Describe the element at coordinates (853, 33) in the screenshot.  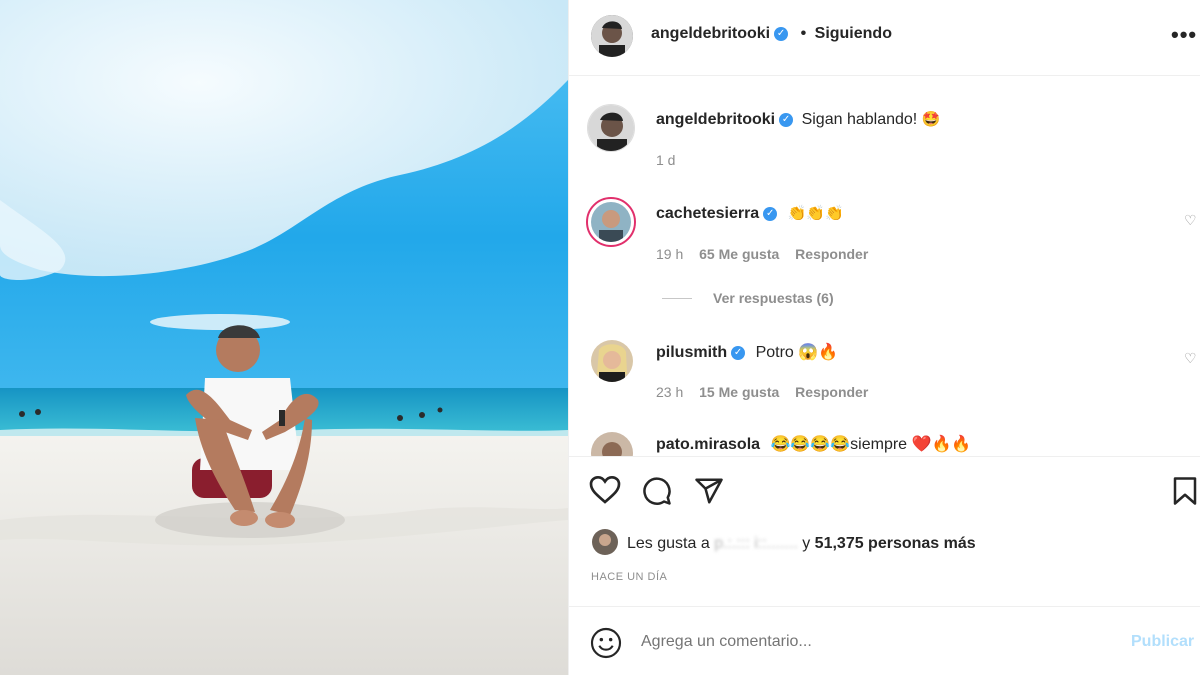
I see `following-button: Siguiendo` at that location.